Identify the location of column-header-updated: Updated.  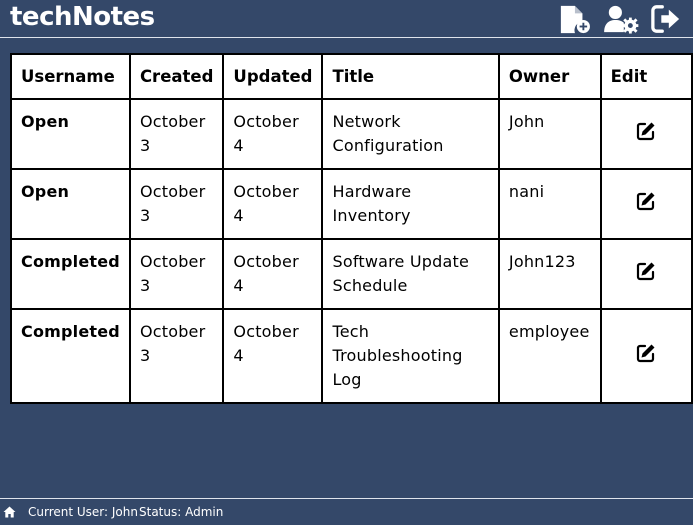
(273, 76).